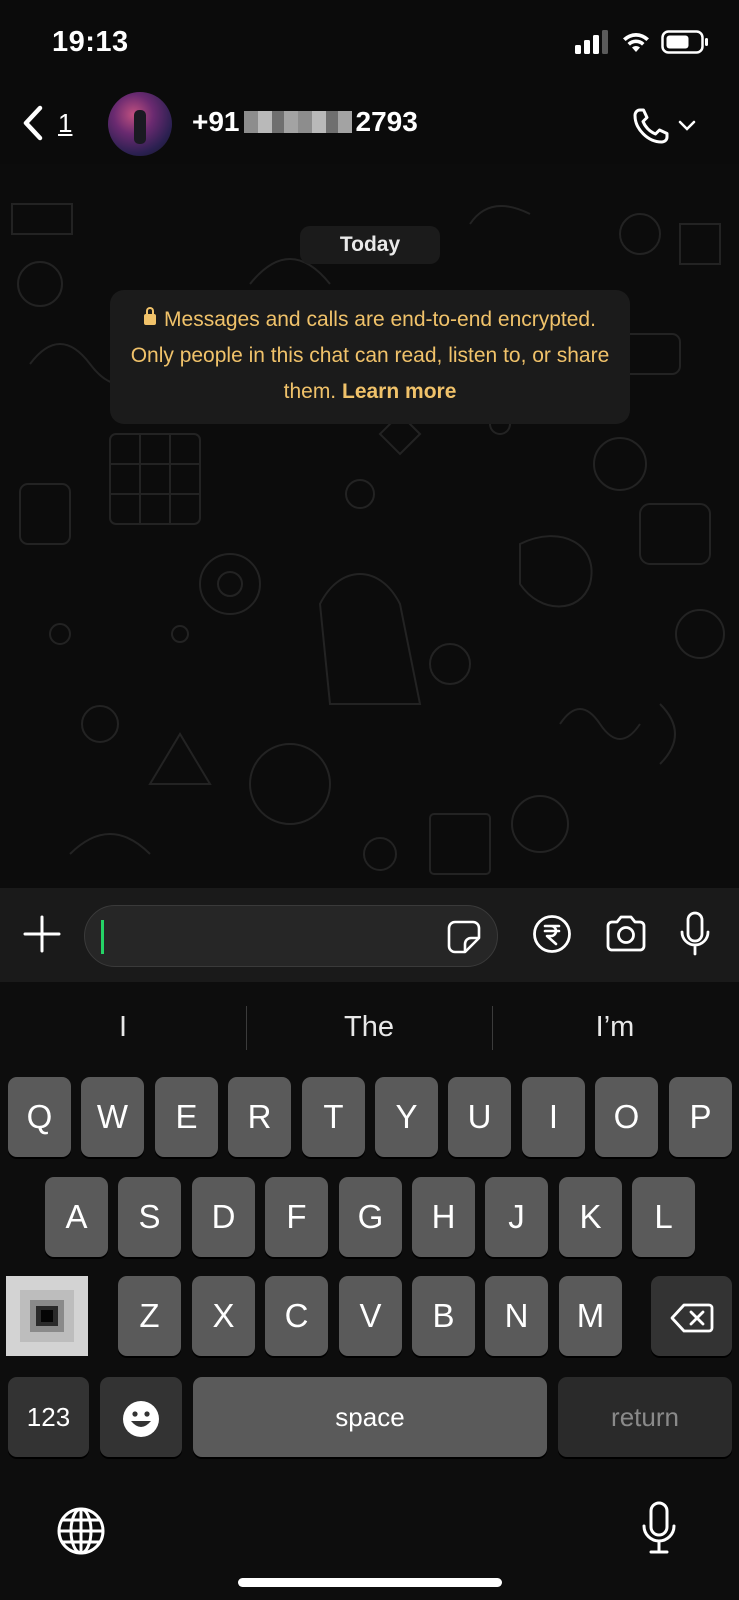 This screenshot has width=739, height=1600. What do you see at coordinates (216, 121) in the screenshot?
I see `contact-prefix: +91` at bounding box center [216, 121].